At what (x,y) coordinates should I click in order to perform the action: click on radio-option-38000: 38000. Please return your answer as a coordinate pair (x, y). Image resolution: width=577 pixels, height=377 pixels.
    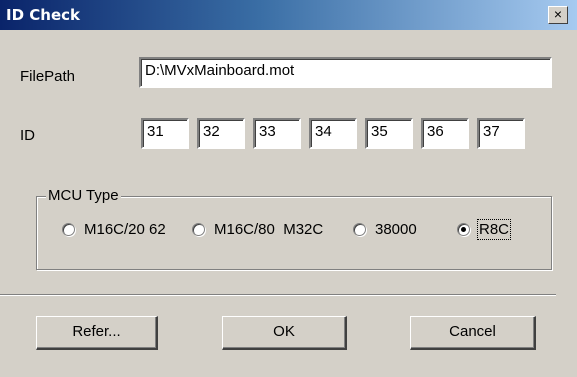
    Looking at the image, I should click on (385, 229).